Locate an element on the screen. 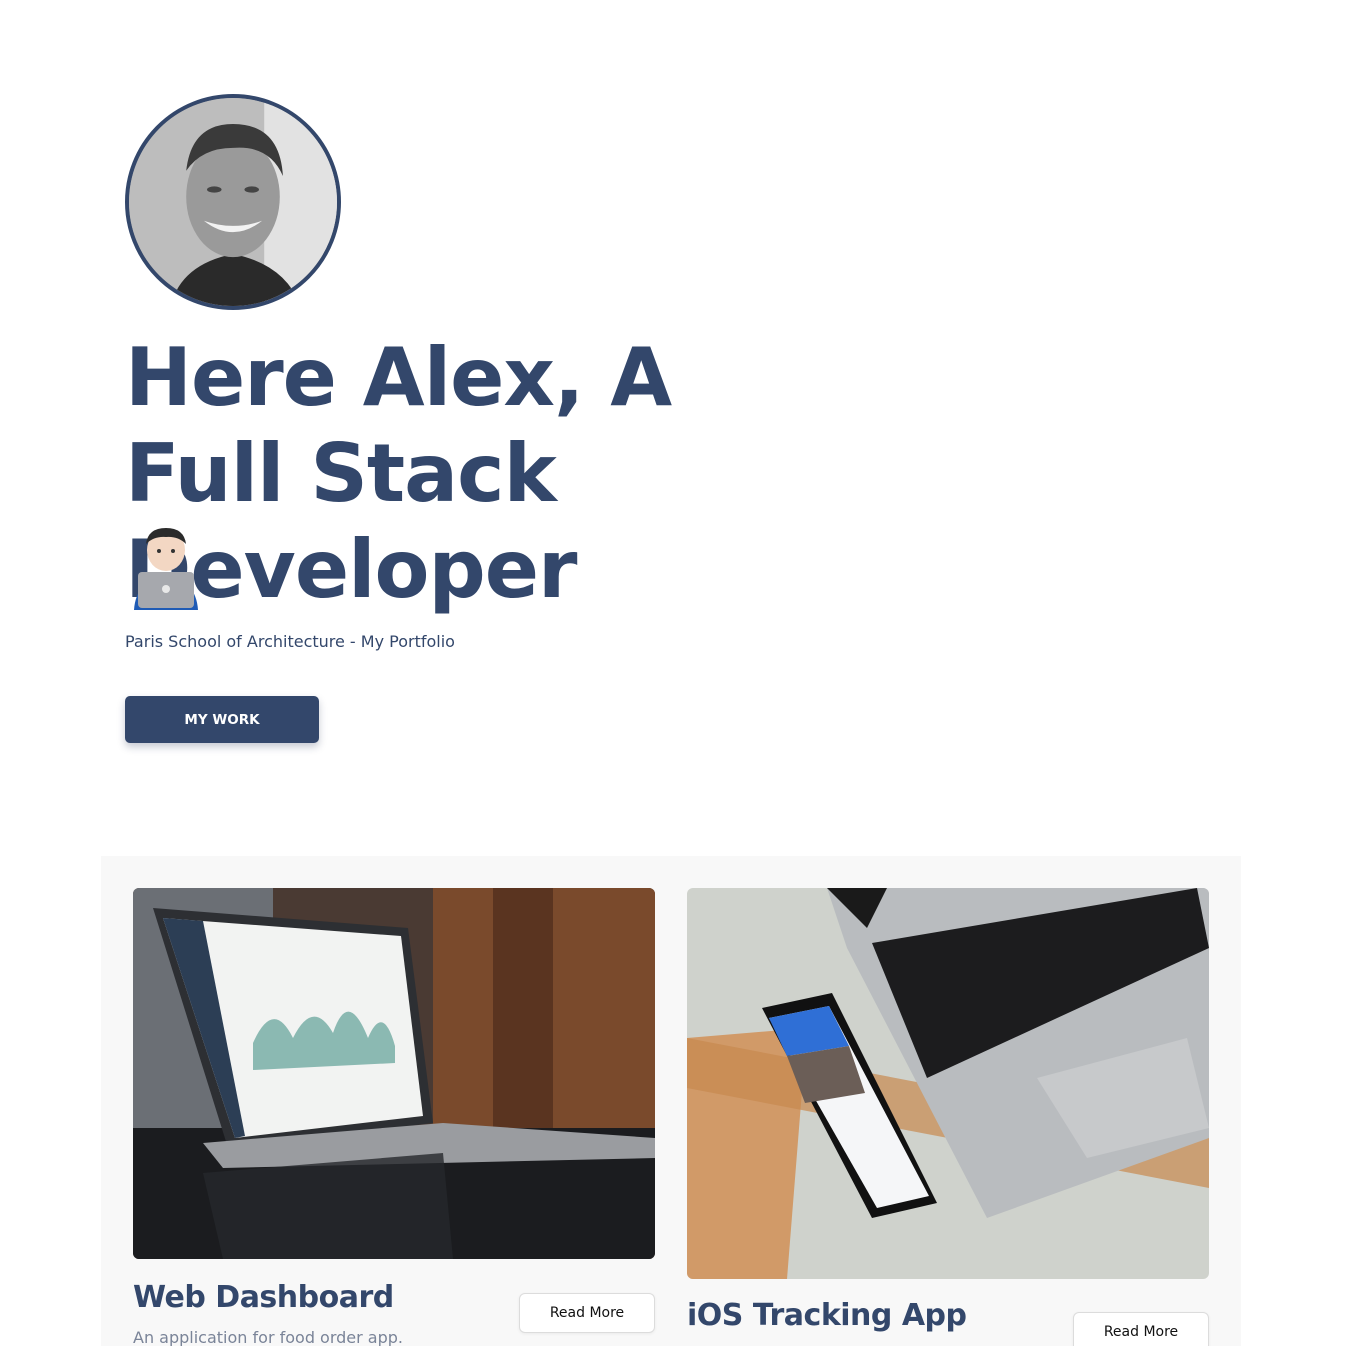  phone-laptop-photo-icon is located at coordinates (948, 1083).